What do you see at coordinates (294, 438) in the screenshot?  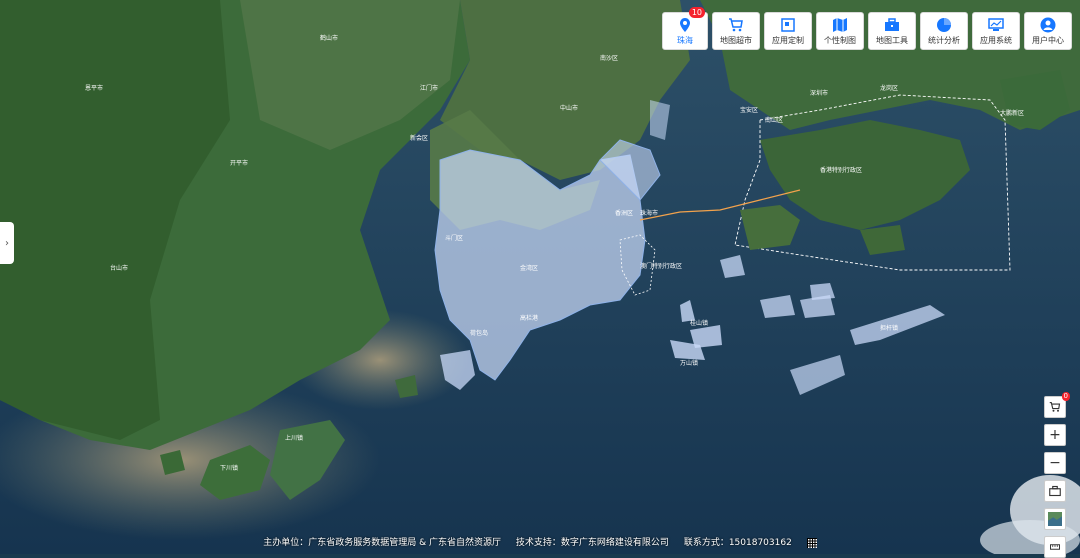 I see `svg-text: 上川镇` at bounding box center [294, 438].